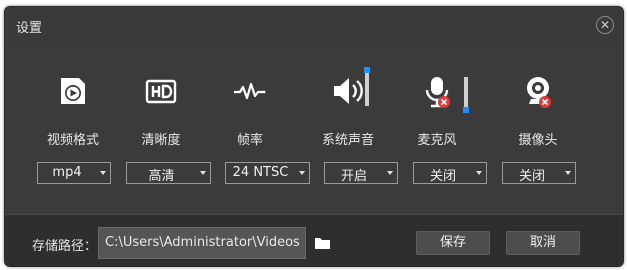 The image size is (627, 270). What do you see at coordinates (202, 243) in the screenshot?
I see `save-path-field: C:\Users\Administrator\Videos` at bounding box center [202, 243].